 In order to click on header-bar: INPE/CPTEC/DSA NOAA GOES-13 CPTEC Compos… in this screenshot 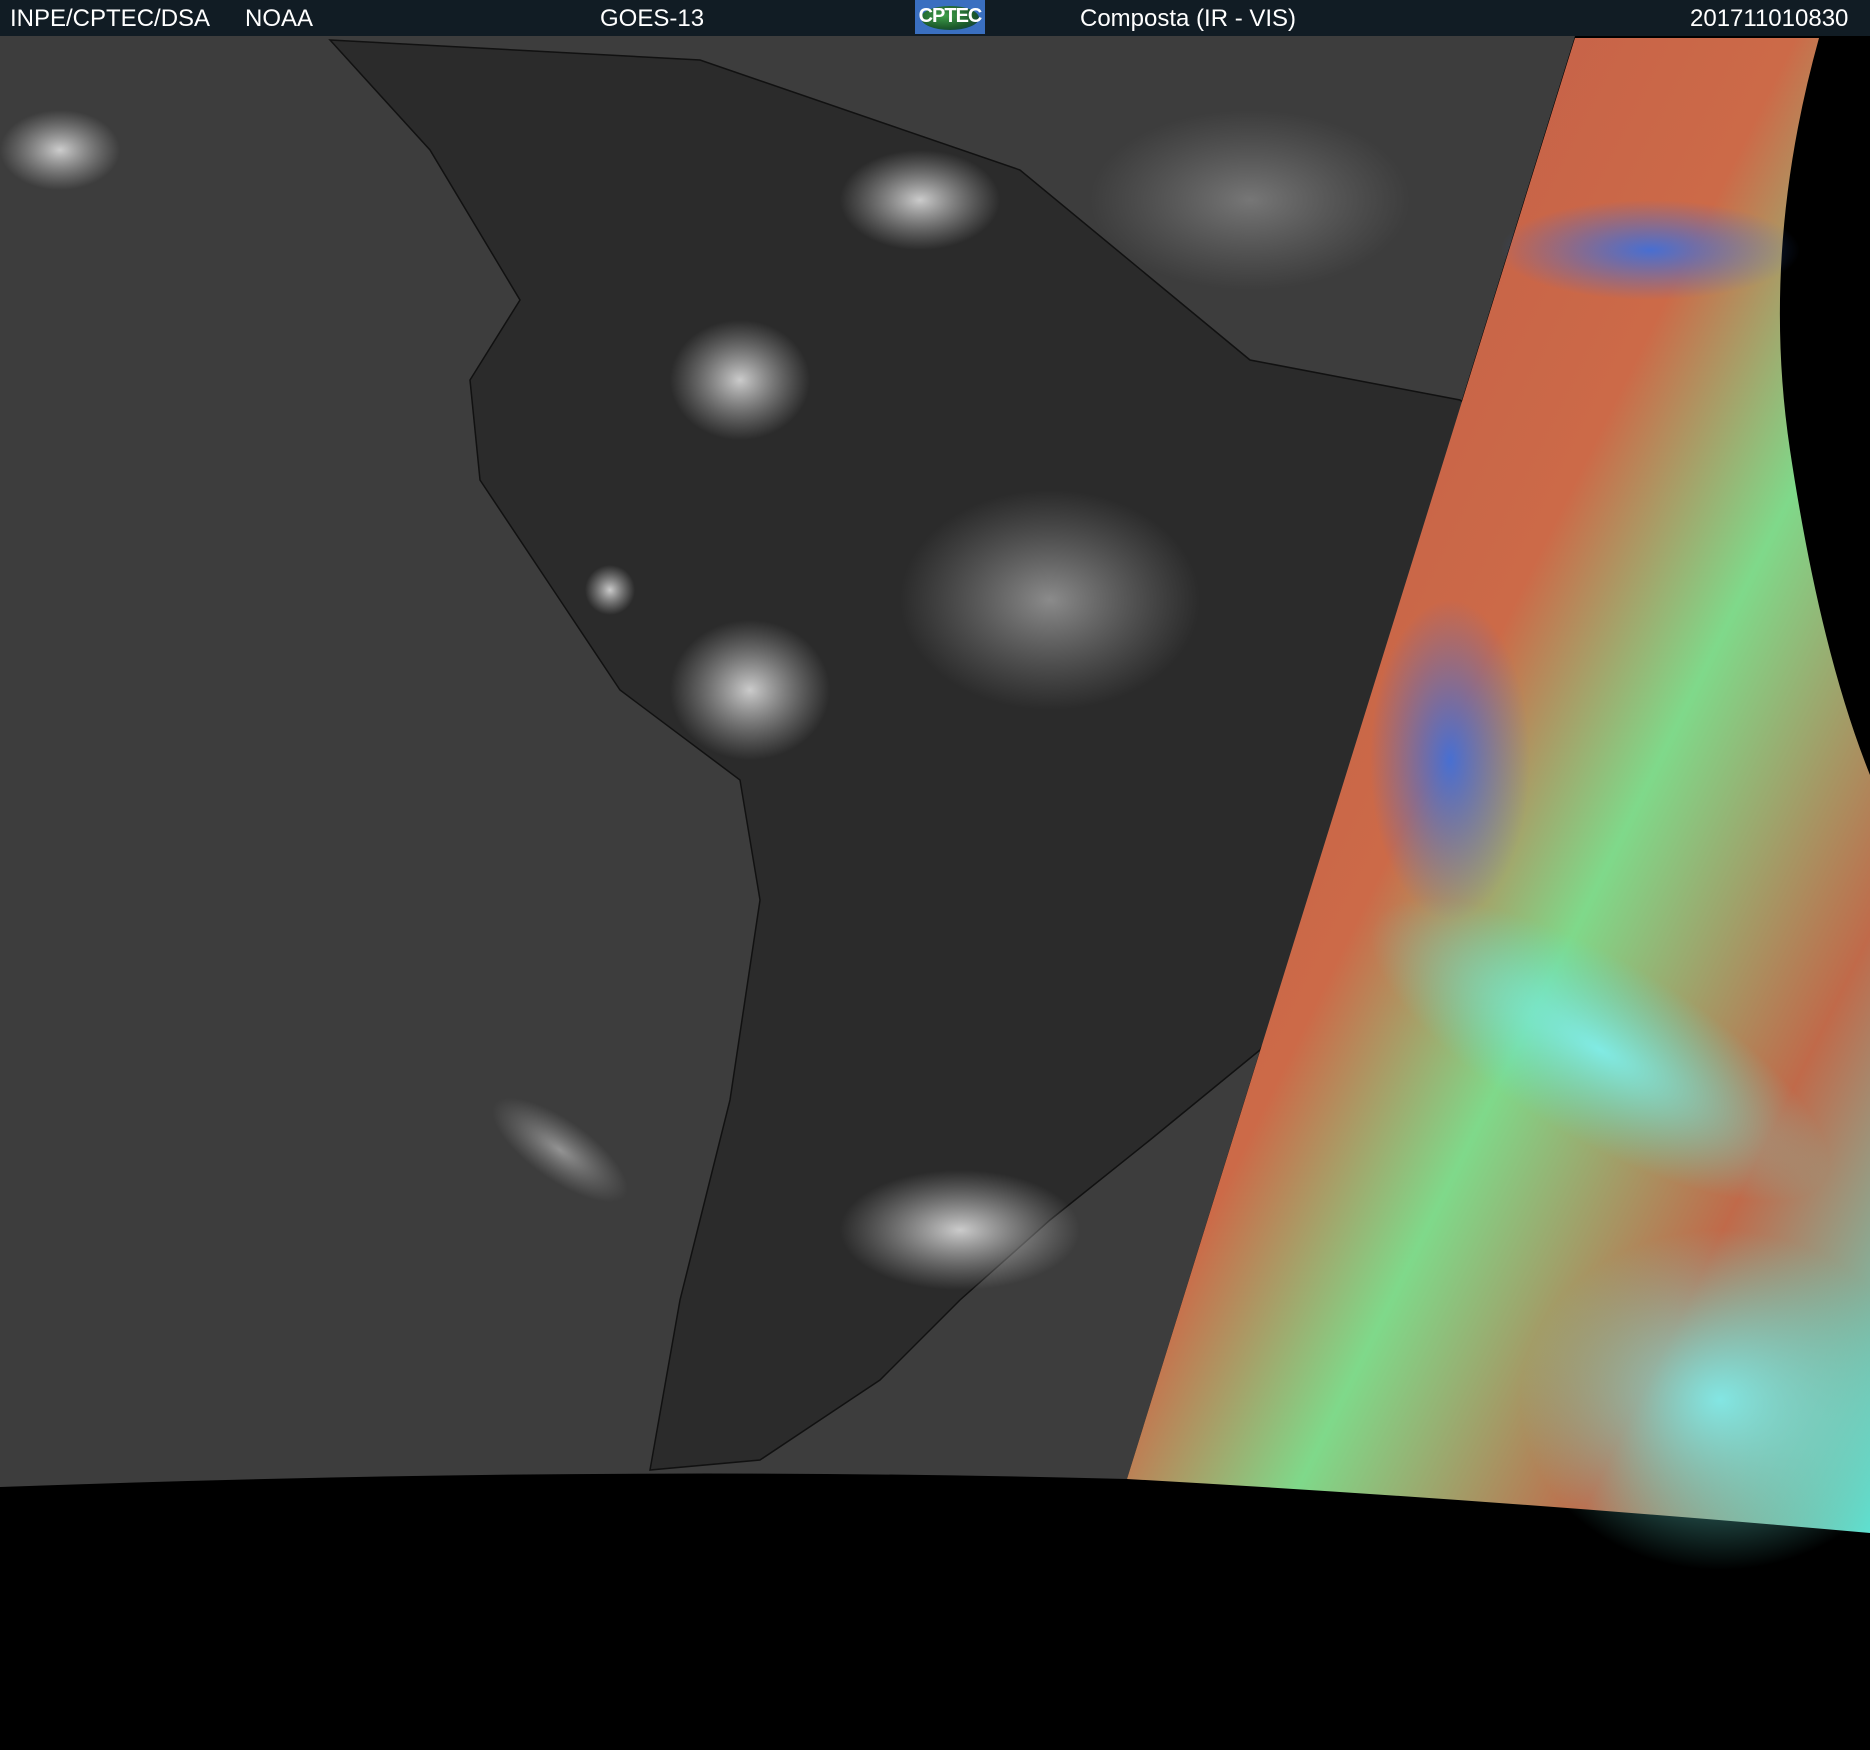, I will do `click(935, 18)`.